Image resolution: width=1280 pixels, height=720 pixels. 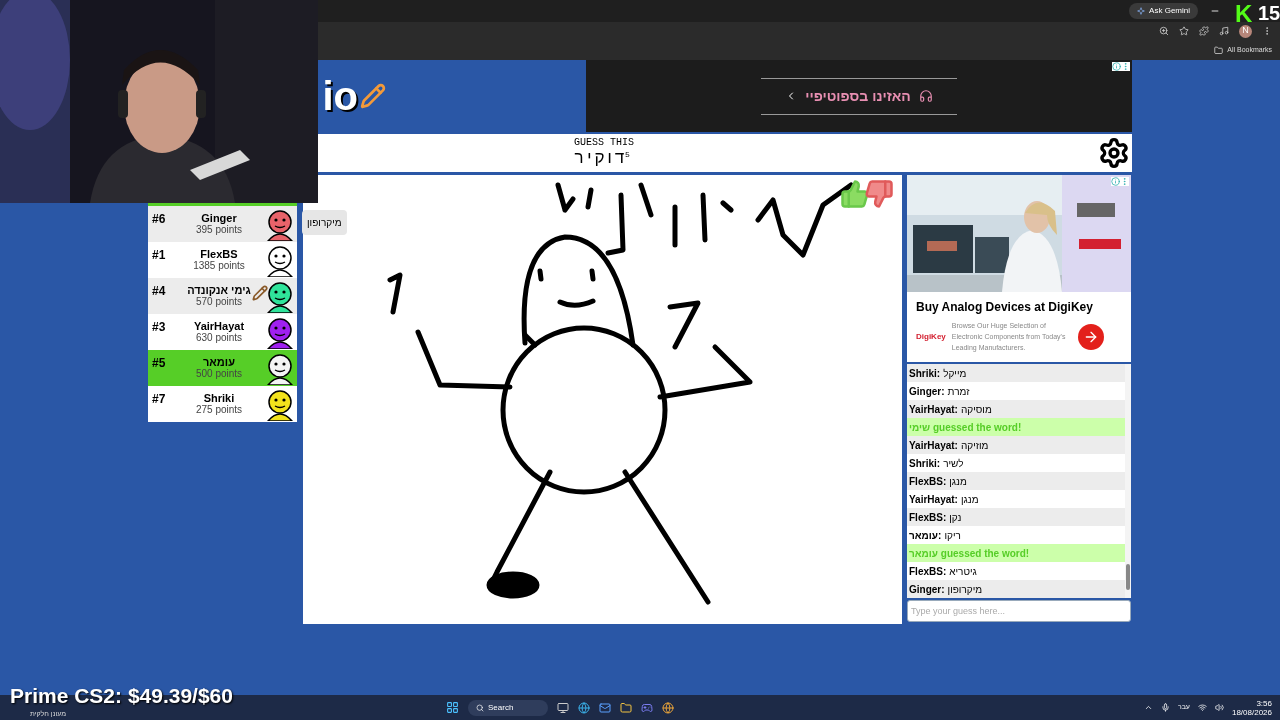 I want to click on chat-message: ריקו, so click(x=952, y=535).